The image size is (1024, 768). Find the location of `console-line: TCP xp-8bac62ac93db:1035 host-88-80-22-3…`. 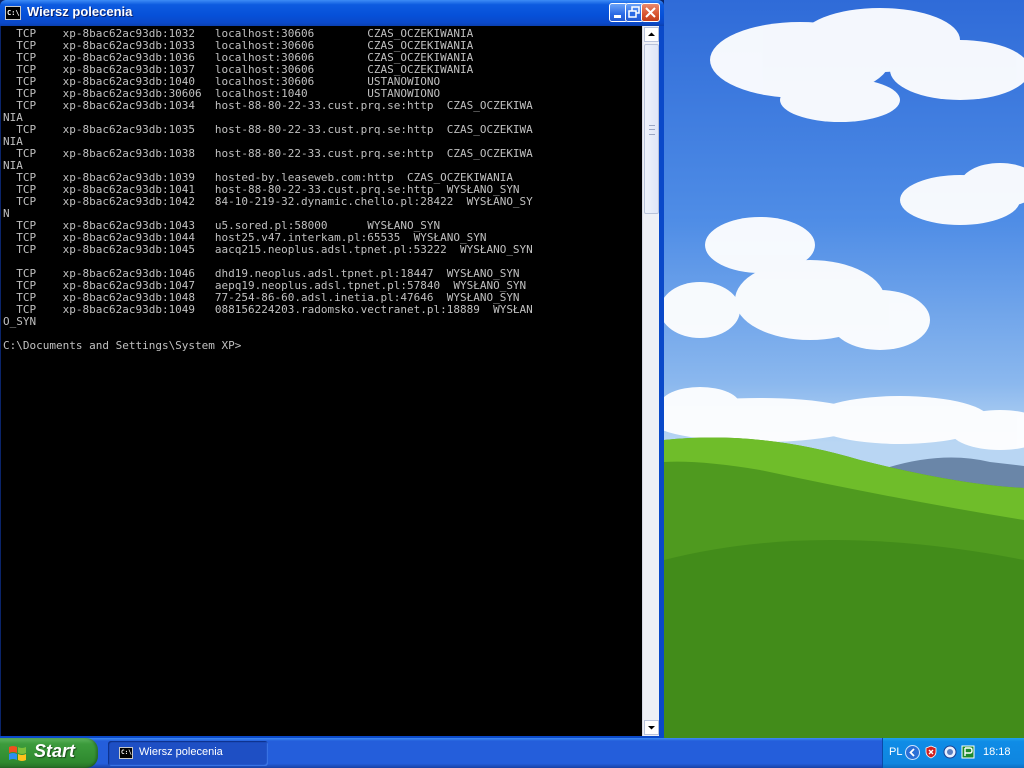

console-line: TCP xp-8bac62ac93db:1035 host-88-80-22-3… is located at coordinates (268, 129).